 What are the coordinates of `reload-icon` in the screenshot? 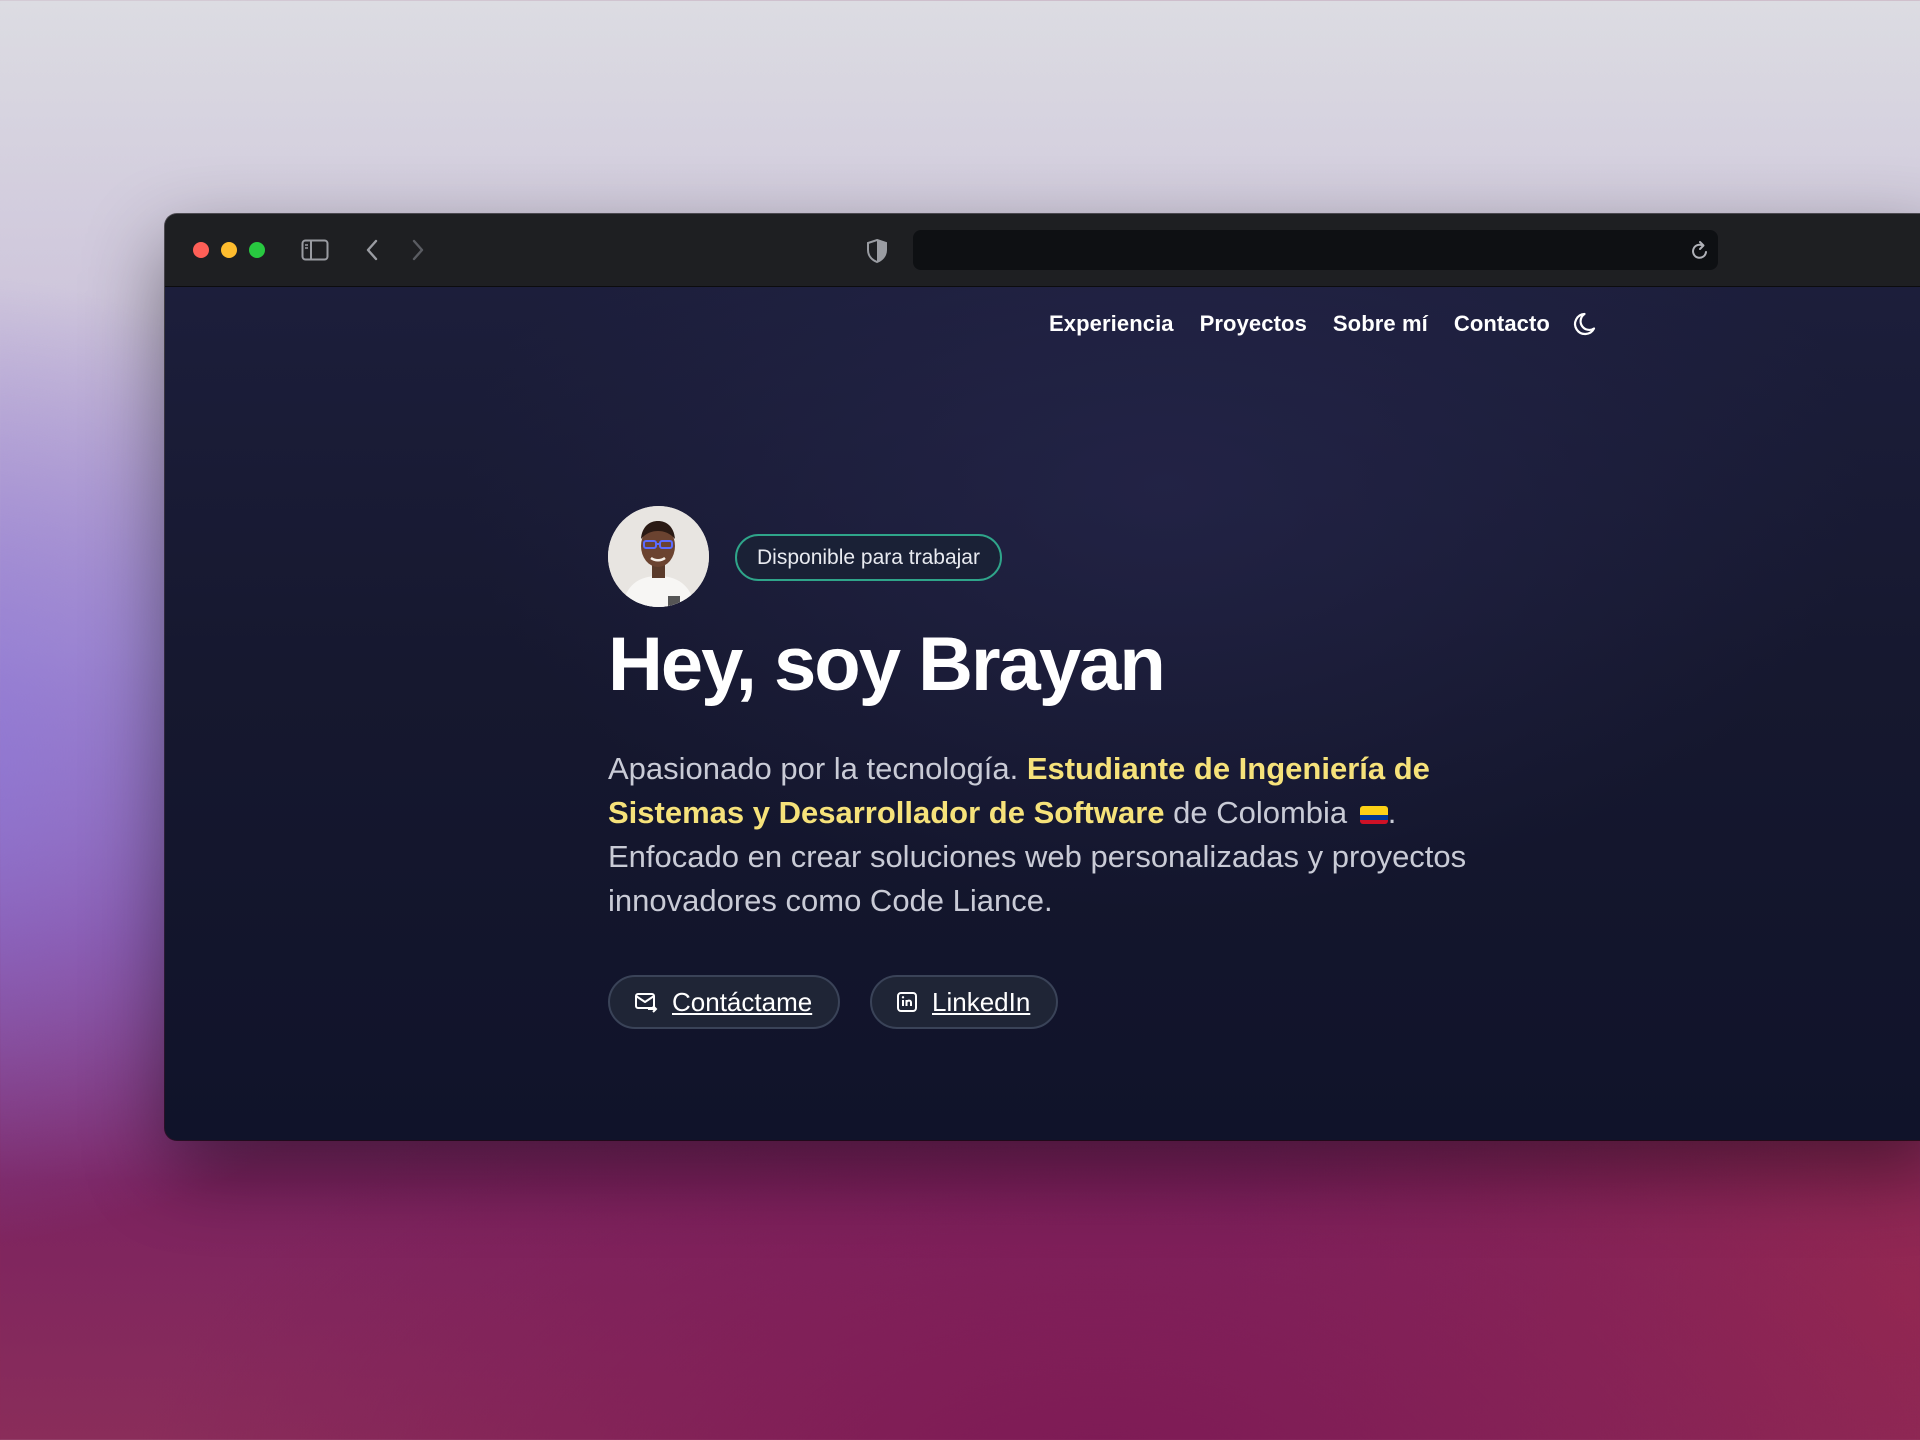 It's located at (1700, 253).